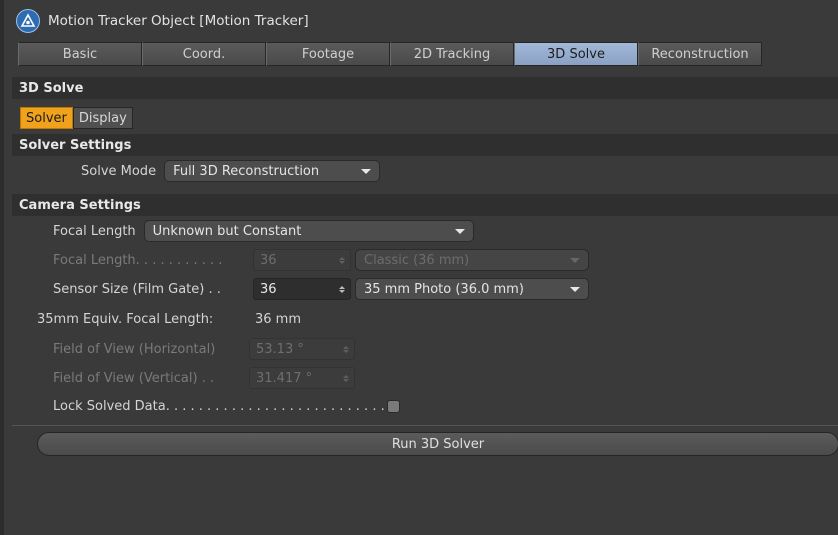  I want to click on focal-length-mode-row: Focal Length Unknown but Constant, so click(263, 231).